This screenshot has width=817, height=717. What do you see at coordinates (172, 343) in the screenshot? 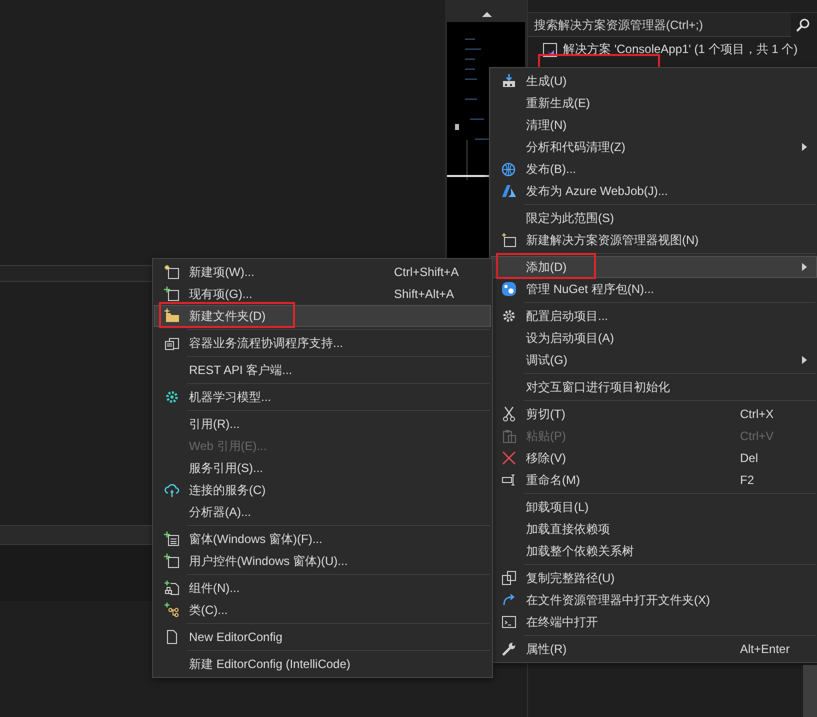
I see `container-icon` at bounding box center [172, 343].